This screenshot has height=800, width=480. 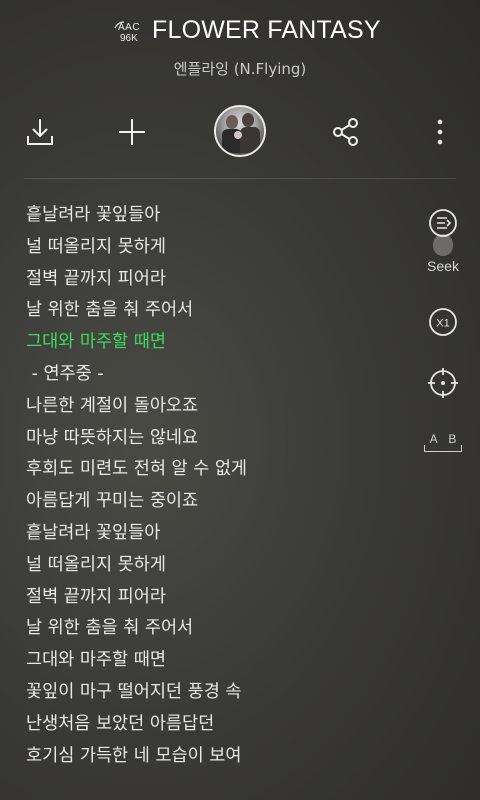 What do you see at coordinates (216, 470) in the screenshot?
I see `lyric-line: 후회도 미련도 전혀 알 수 없게` at bounding box center [216, 470].